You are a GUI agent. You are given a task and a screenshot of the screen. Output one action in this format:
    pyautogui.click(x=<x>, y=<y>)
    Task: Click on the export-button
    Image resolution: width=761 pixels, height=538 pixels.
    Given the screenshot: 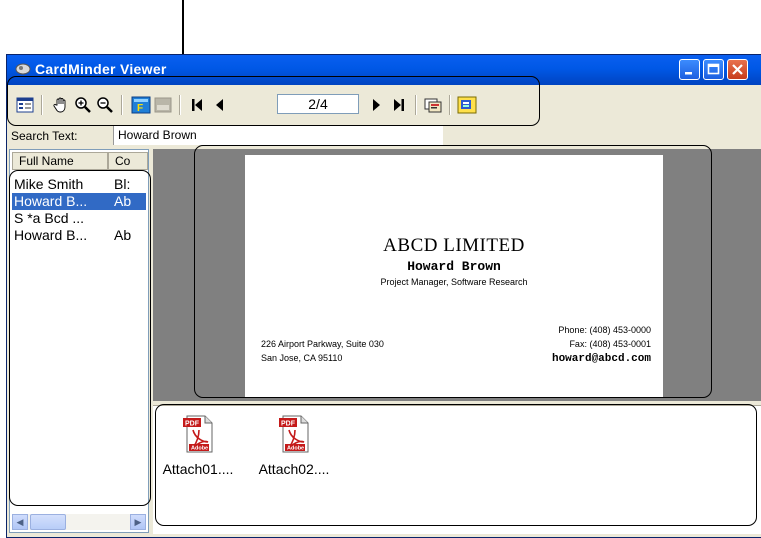 What is the action you would take?
    pyautogui.click(x=467, y=105)
    